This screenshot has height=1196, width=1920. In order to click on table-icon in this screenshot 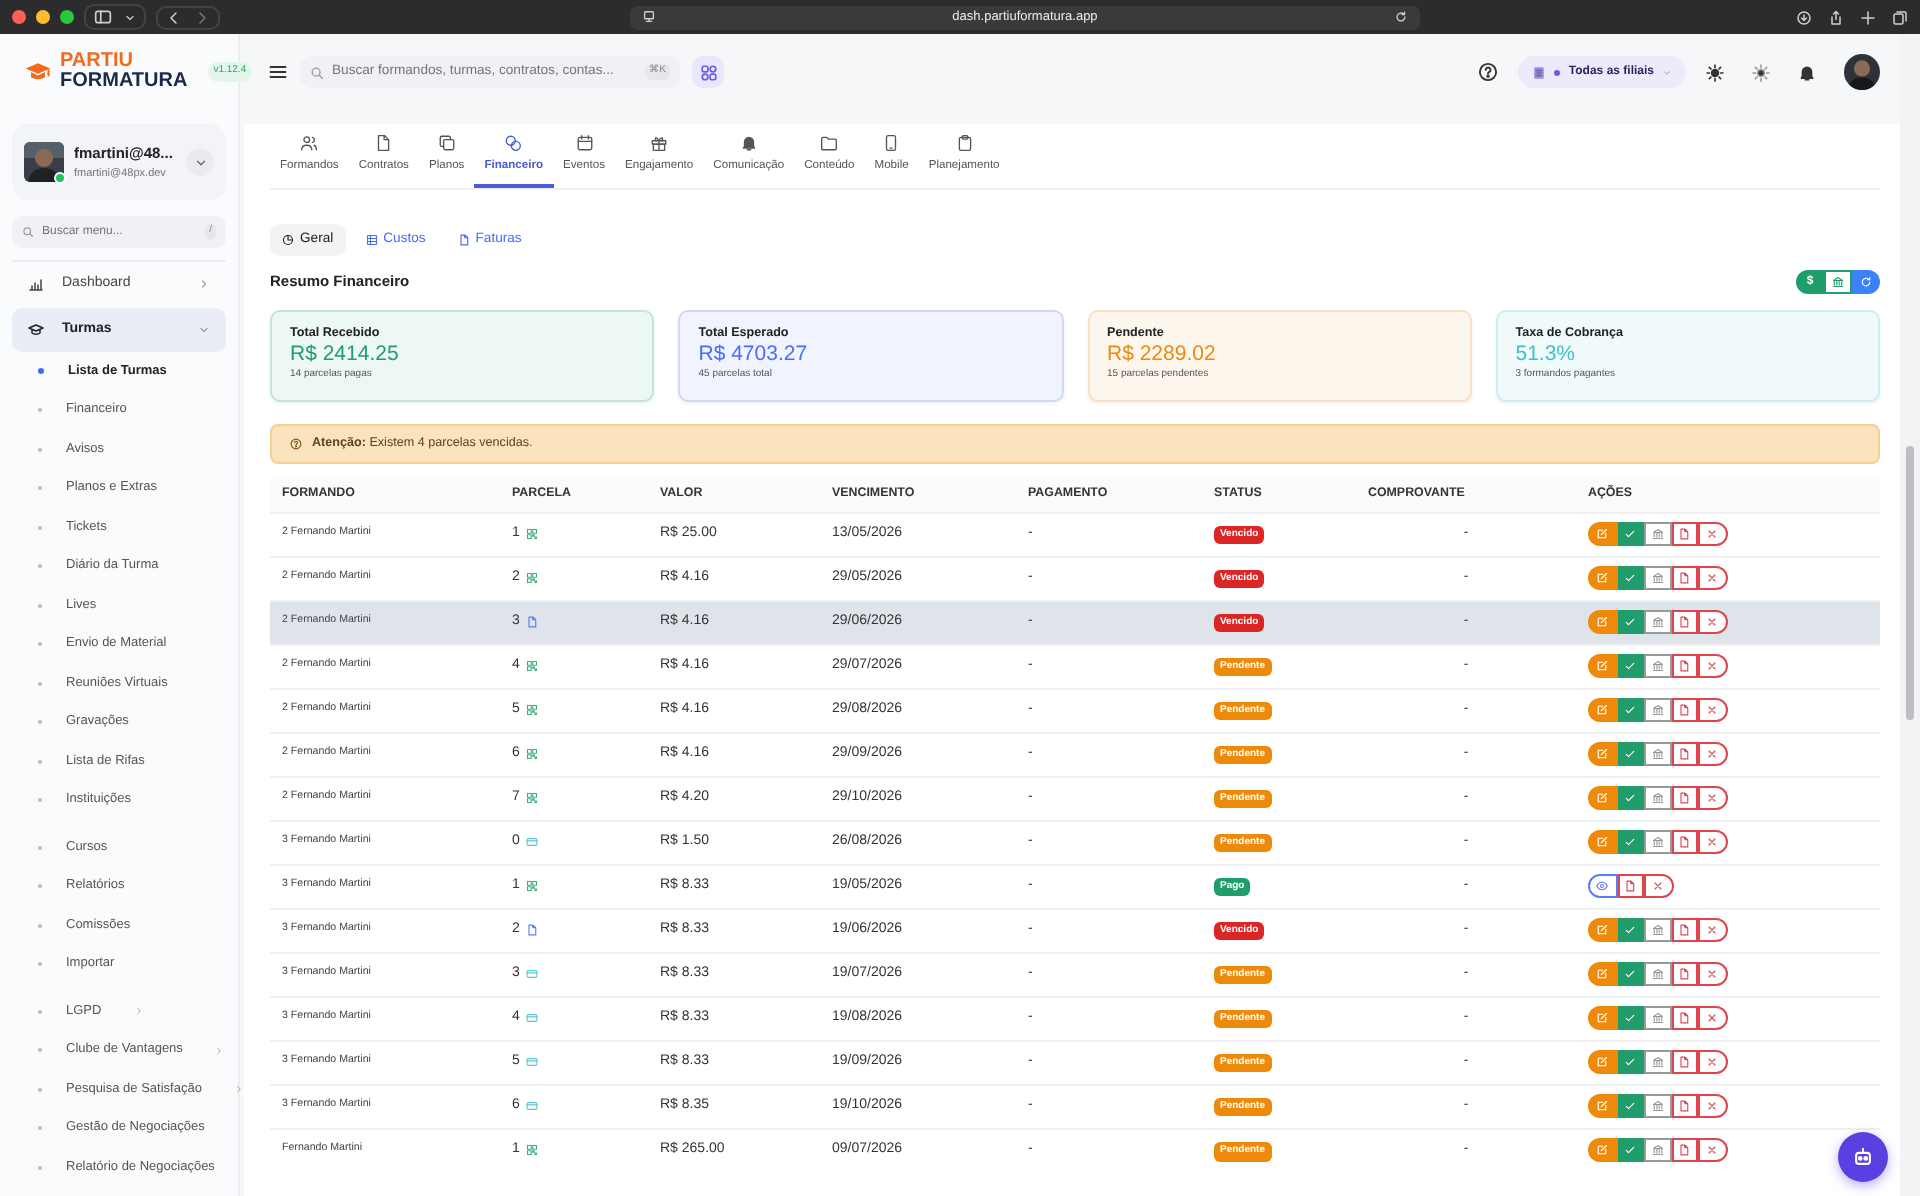, I will do `click(371, 240)`.